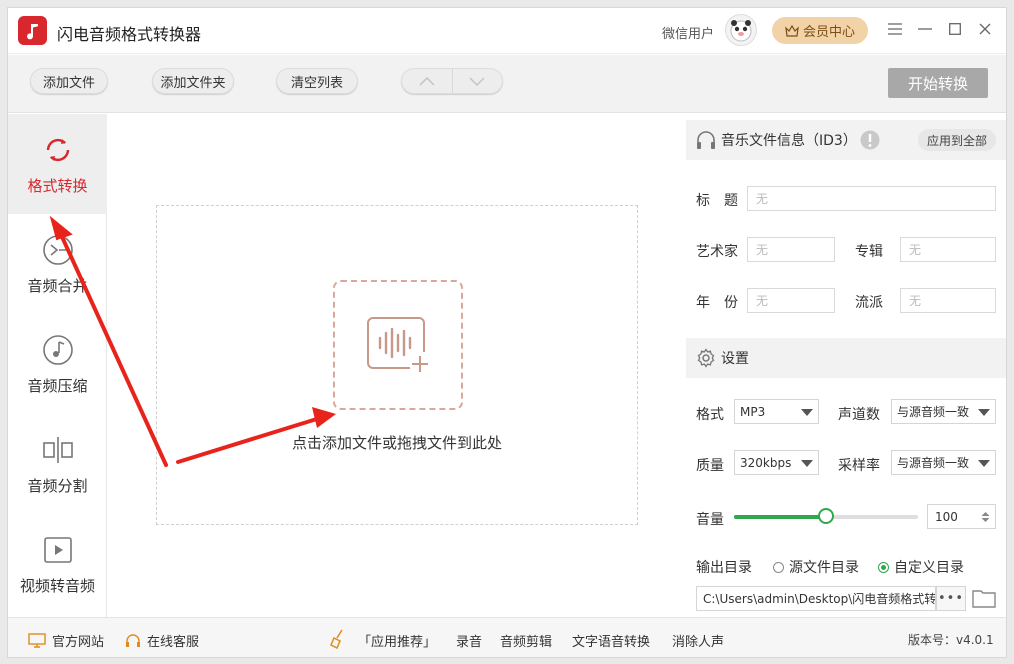 The height and width of the screenshot is (664, 1014). What do you see at coordinates (336, 639) in the screenshot?
I see `broom-icon` at bounding box center [336, 639].